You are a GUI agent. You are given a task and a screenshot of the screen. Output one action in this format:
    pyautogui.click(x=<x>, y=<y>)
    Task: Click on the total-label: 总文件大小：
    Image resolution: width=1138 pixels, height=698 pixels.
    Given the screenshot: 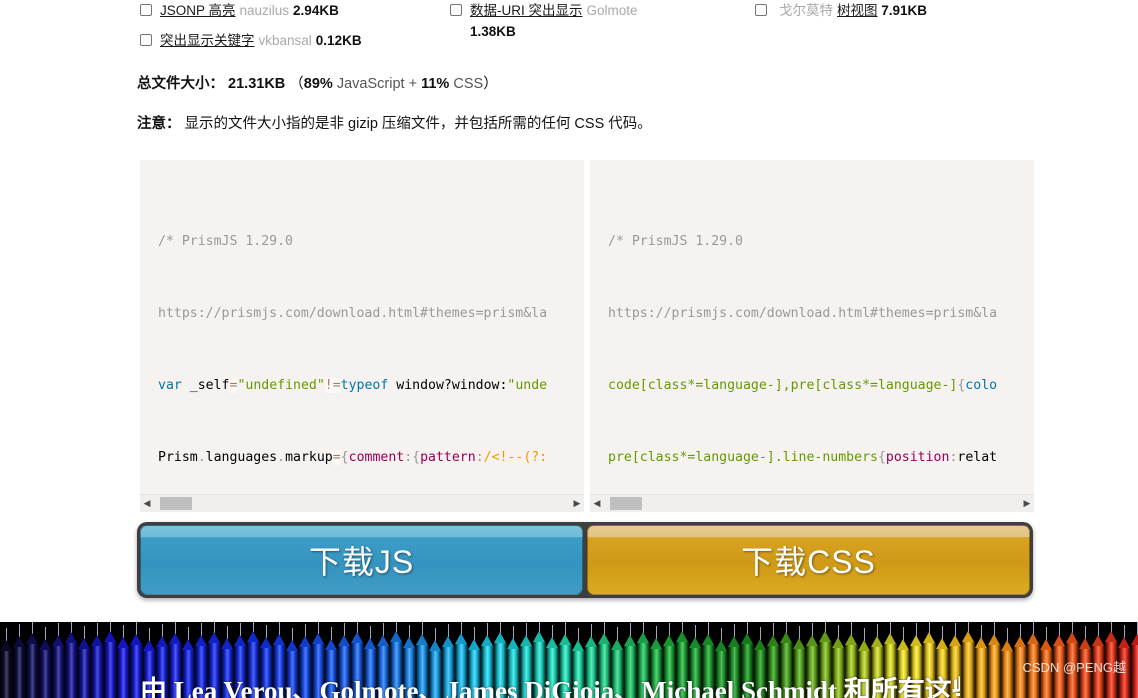 What is the action you would take?
    pyautogui.click(x=180, y=84)
    